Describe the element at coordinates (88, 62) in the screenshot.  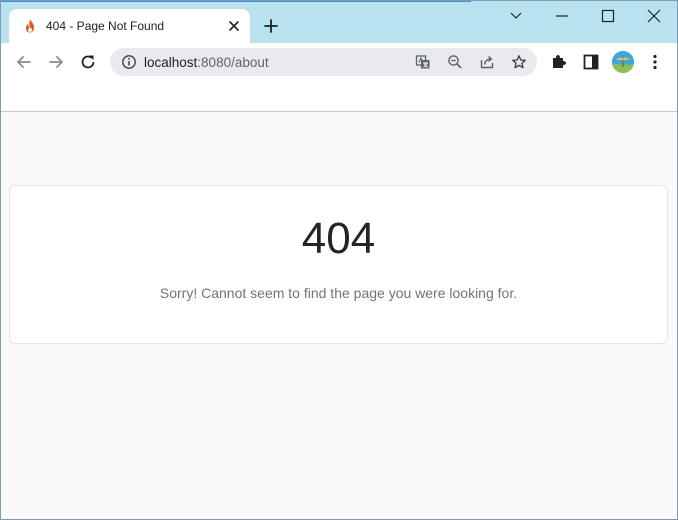
I see `reload-icon` at that location.